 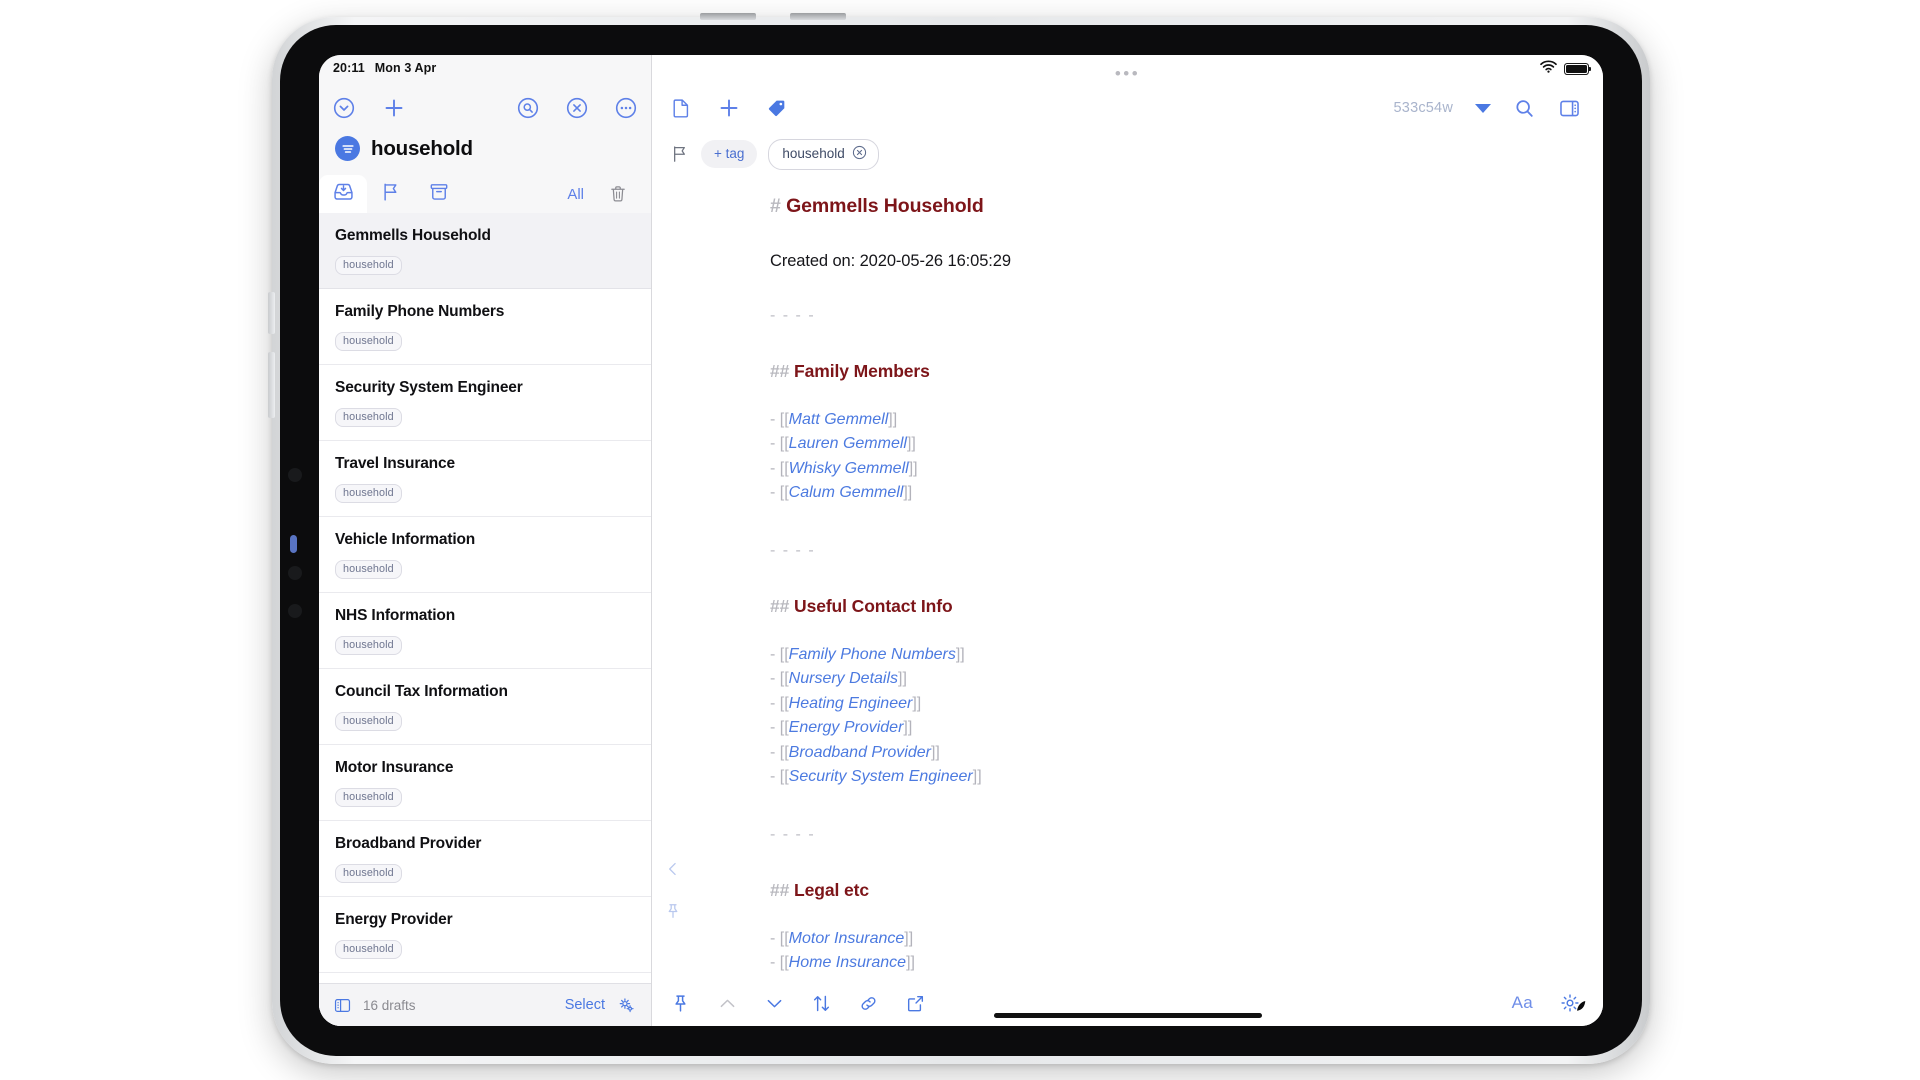 What do you see at coordinates (1166, 728) in the screenshot?
I see `link-list-item: - [[Energy Provider]]` at bounding box center [1166, 728].